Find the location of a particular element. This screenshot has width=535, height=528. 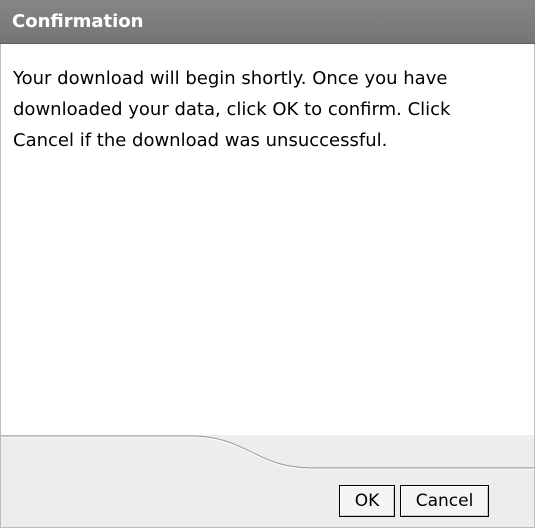

dialog-title: Confirmation is located at coordinates (78, 21).